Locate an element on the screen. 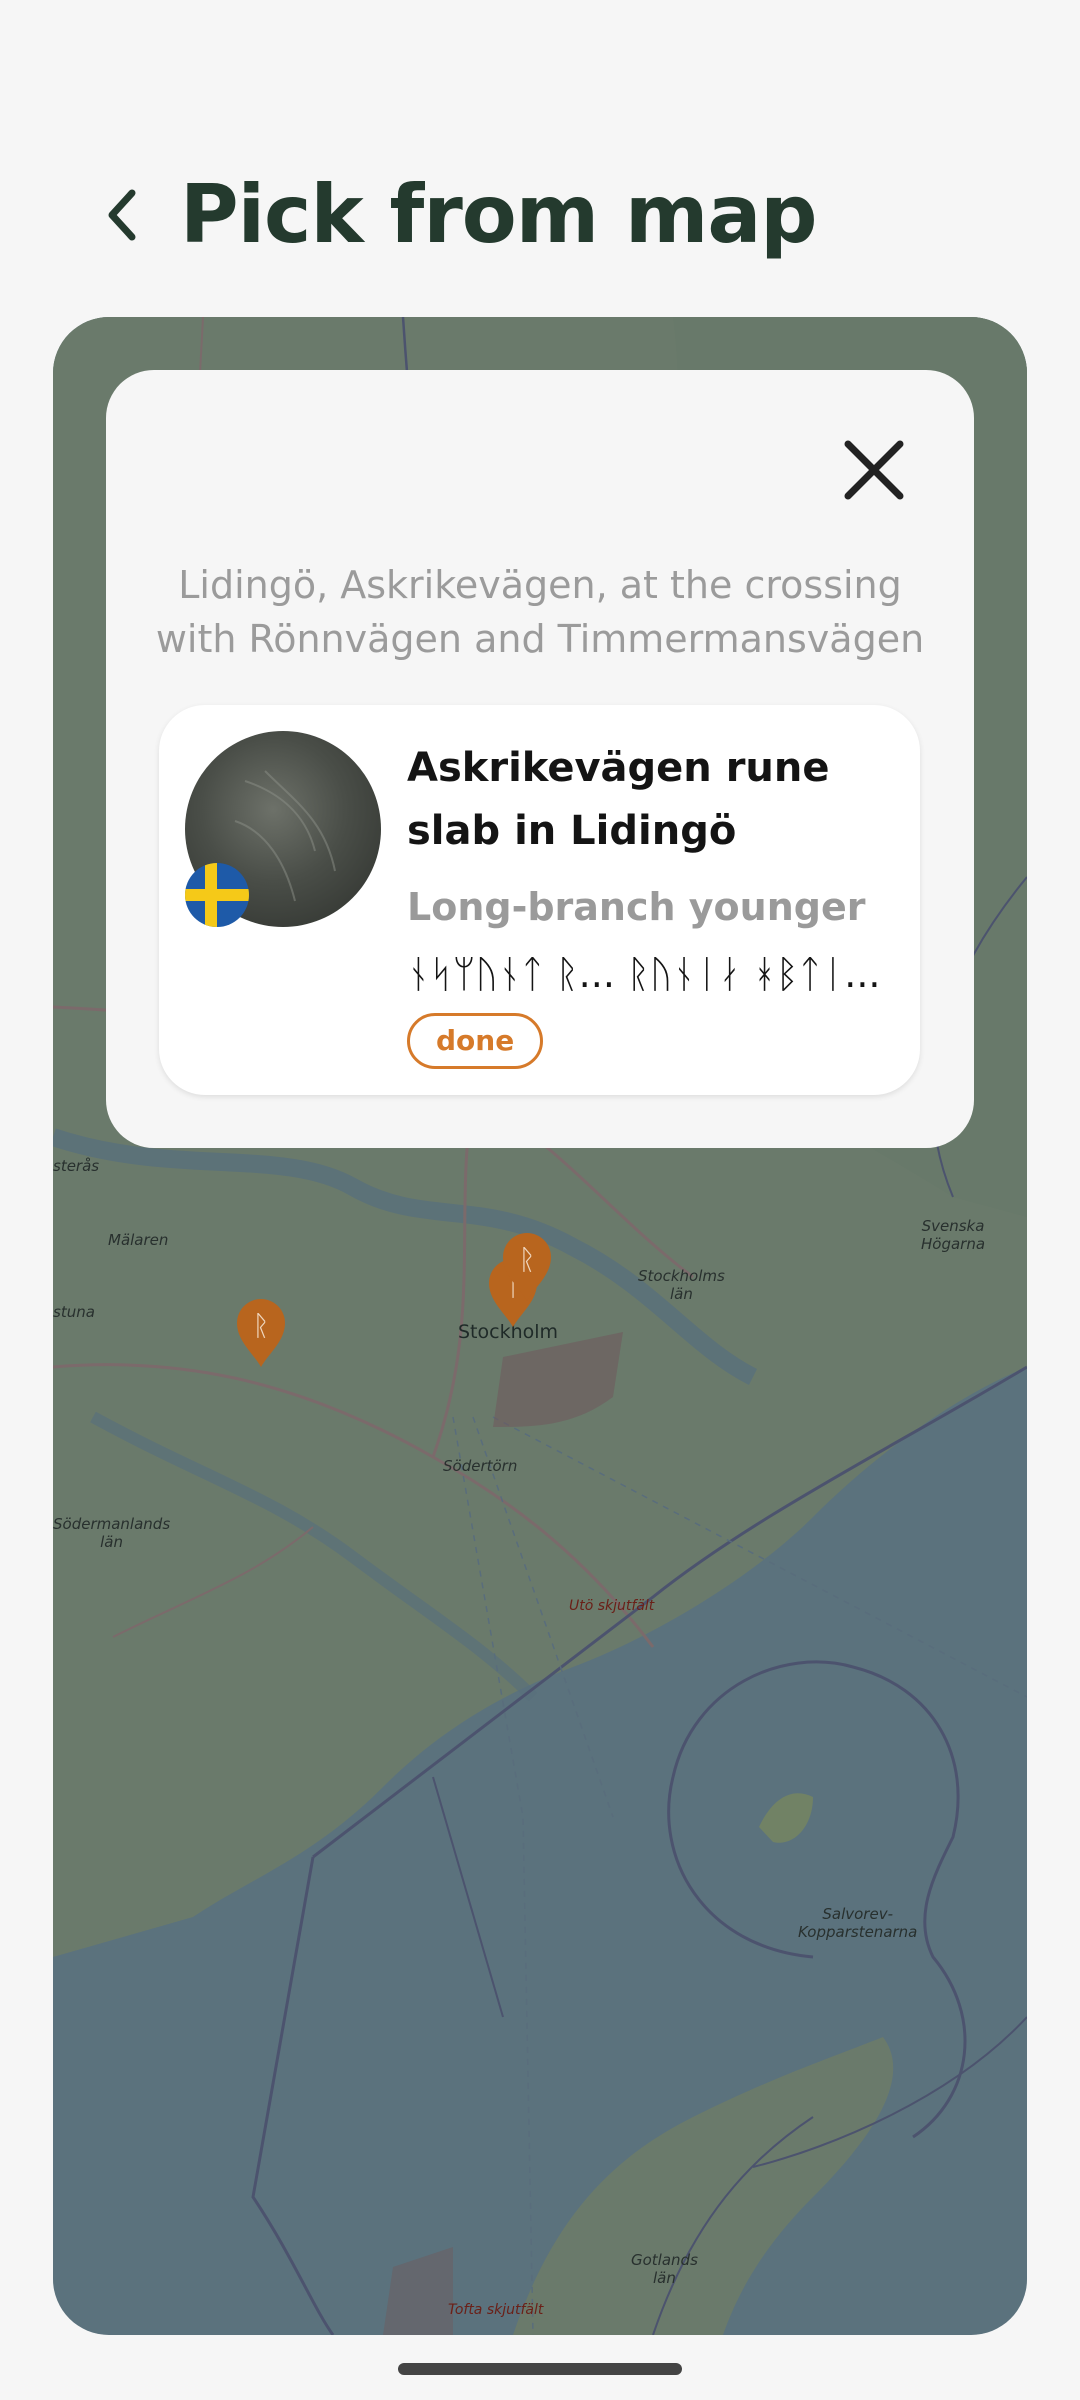 The image size is (1080, 2400). map-label-vasteras: sterås is located at coordinates (76, 1166).